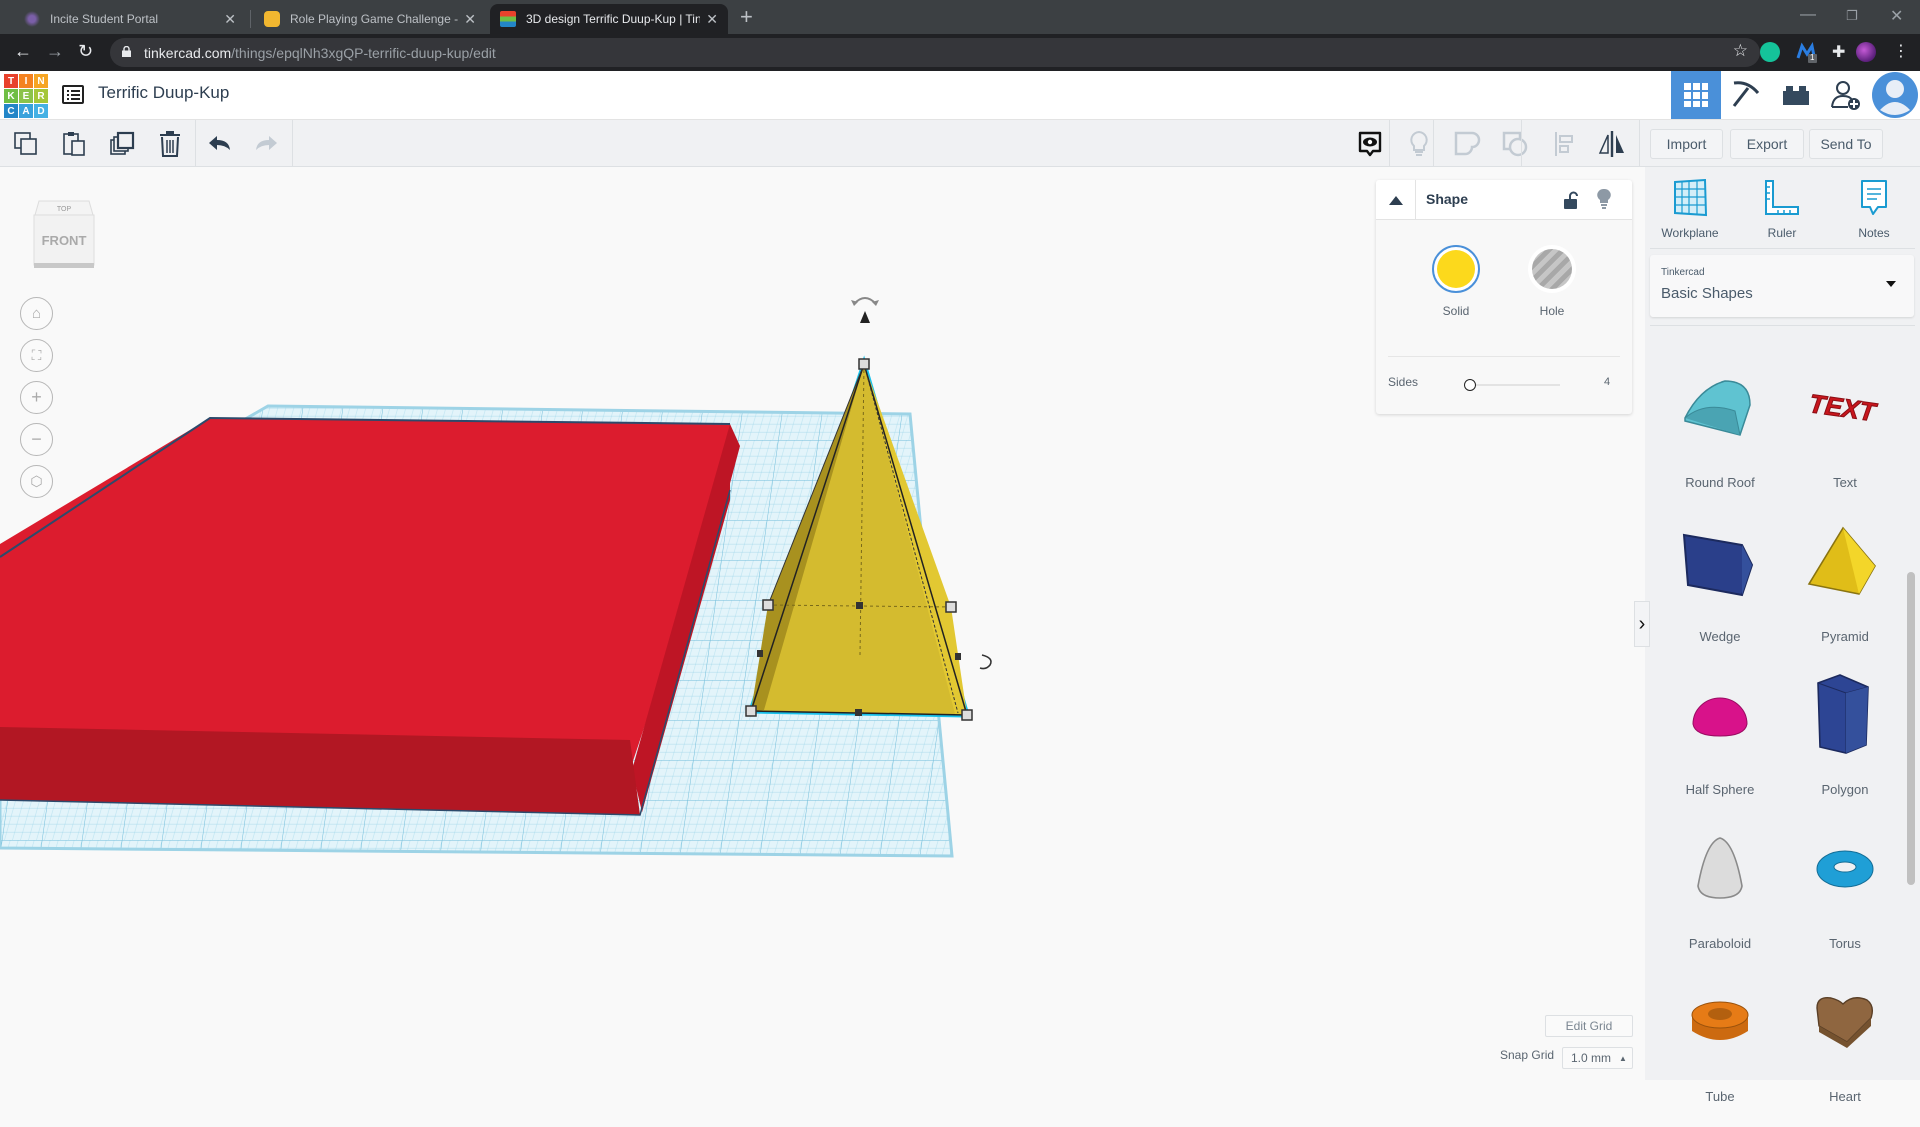 Image resolution: width=1920 pixels, height=1127 pixels. What do you see at coordinates (1782, 209) in the screenshot?
I see `ruler-tool: Ruler` at bounding box center [1782, 209].